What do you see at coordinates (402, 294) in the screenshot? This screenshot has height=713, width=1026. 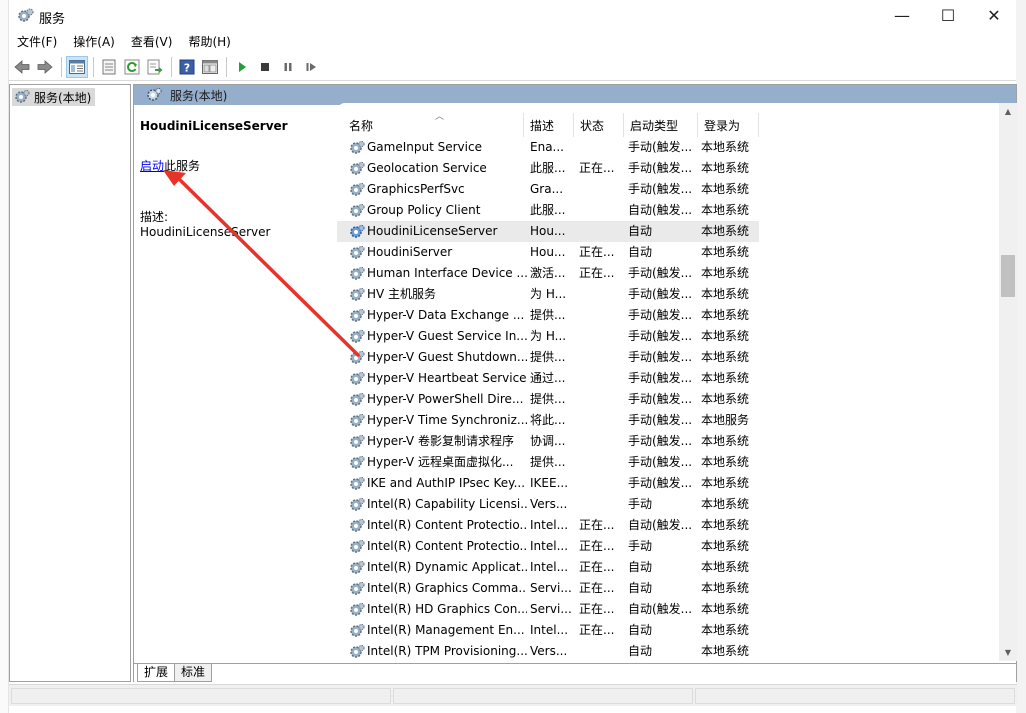 I see `service-name-cell: HV 主机服务` at bounding box center [402, 294].